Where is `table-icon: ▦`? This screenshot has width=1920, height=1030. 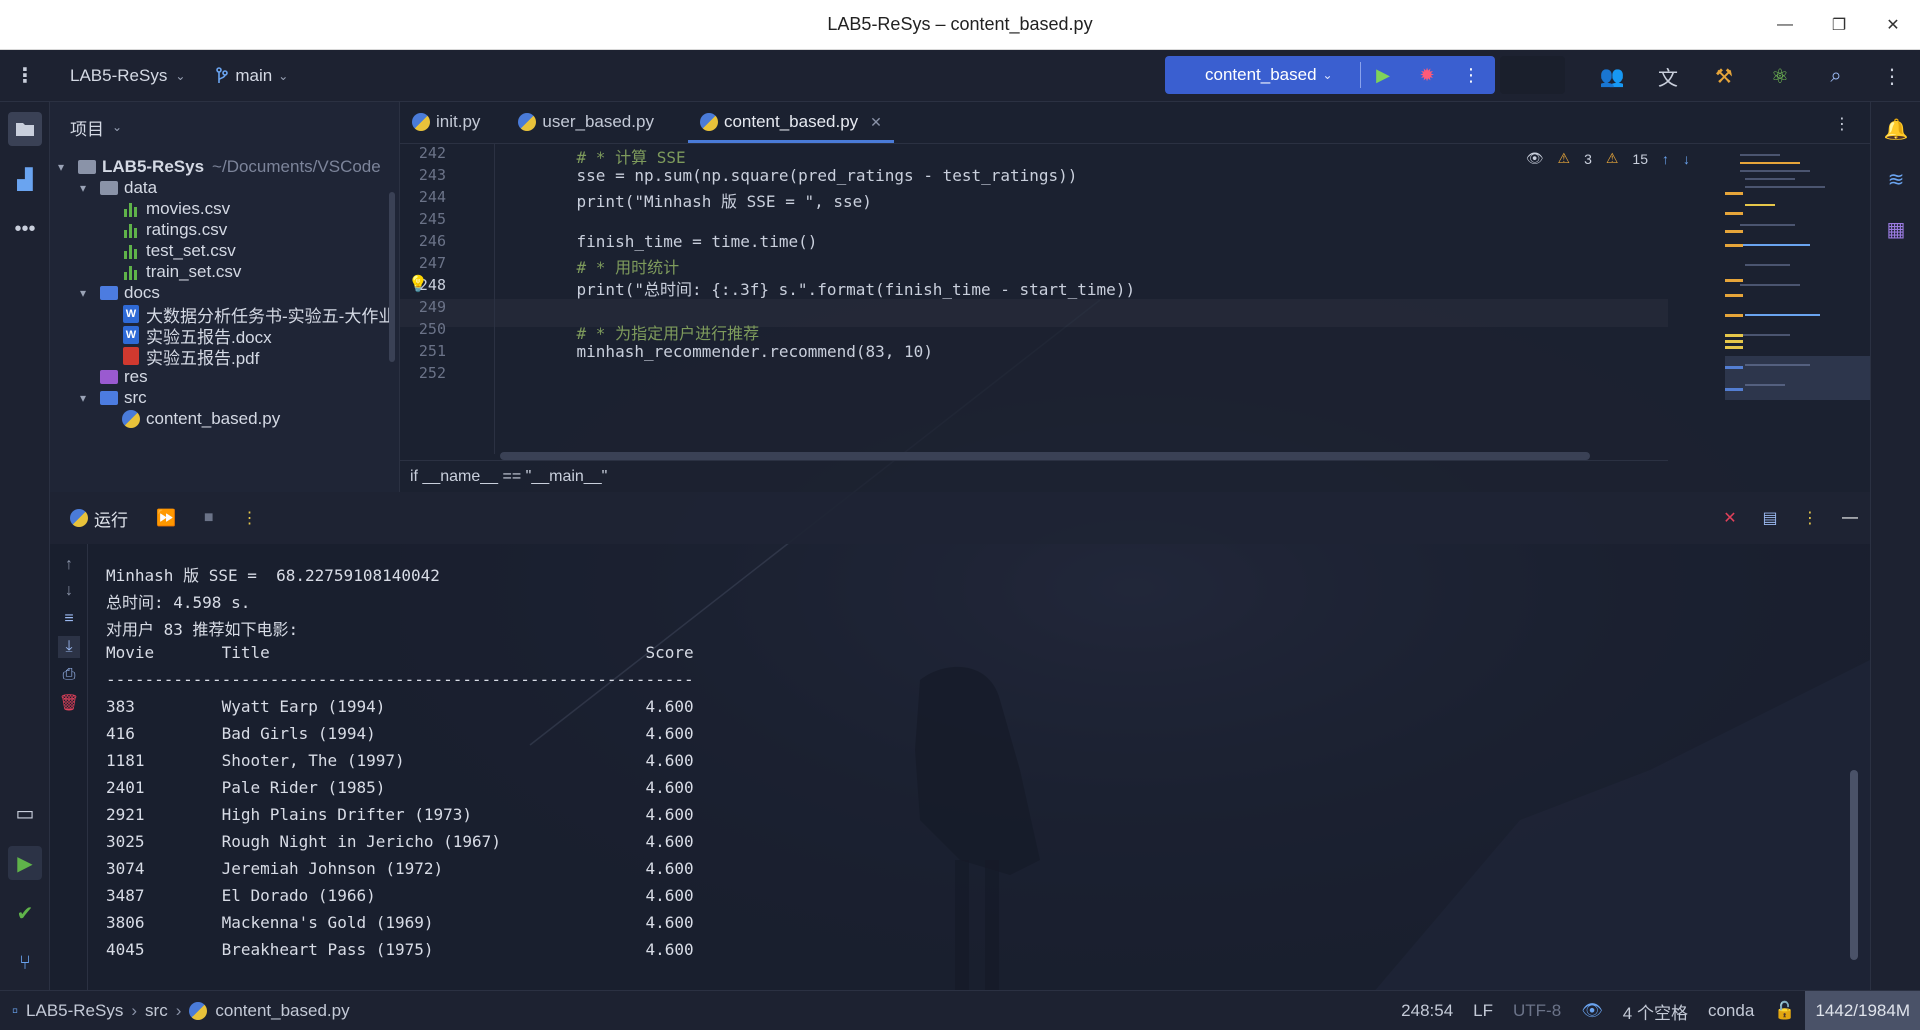 table-icon: ▦ is located at coordinates (1896, 229).